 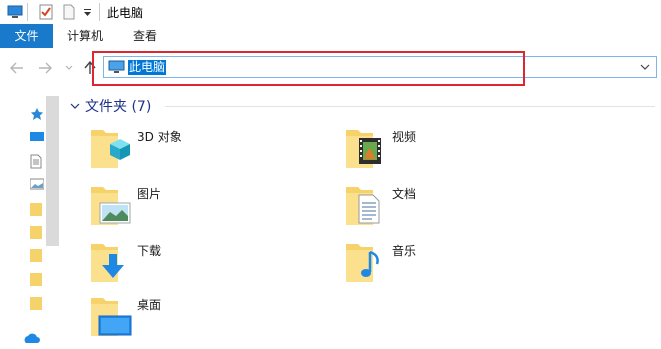 What do you see at coordinates (75, 106) in the screenshot?
I see `chevron-down-icon` at bounding box center [75, 106].